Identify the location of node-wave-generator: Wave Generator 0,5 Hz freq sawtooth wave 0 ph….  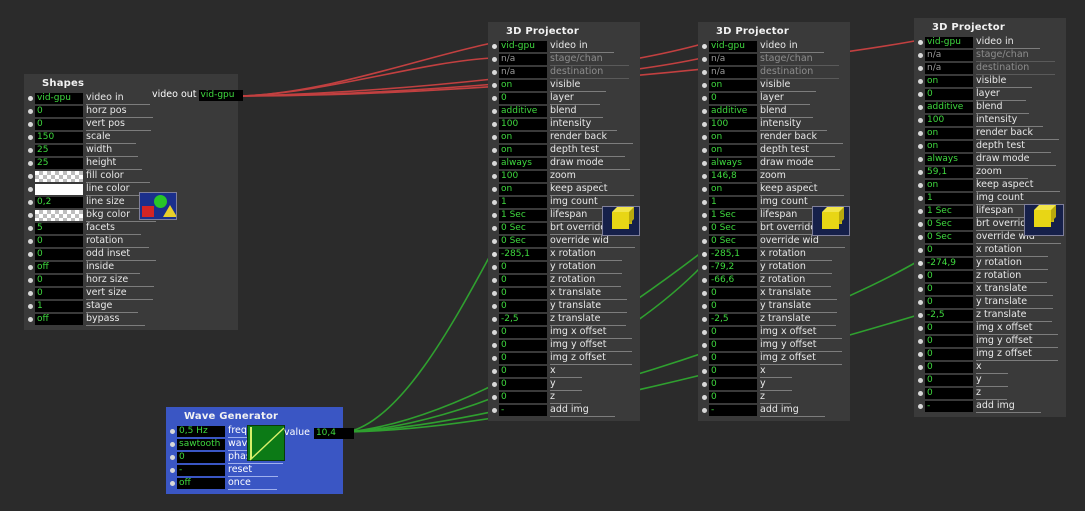
(260, 450).